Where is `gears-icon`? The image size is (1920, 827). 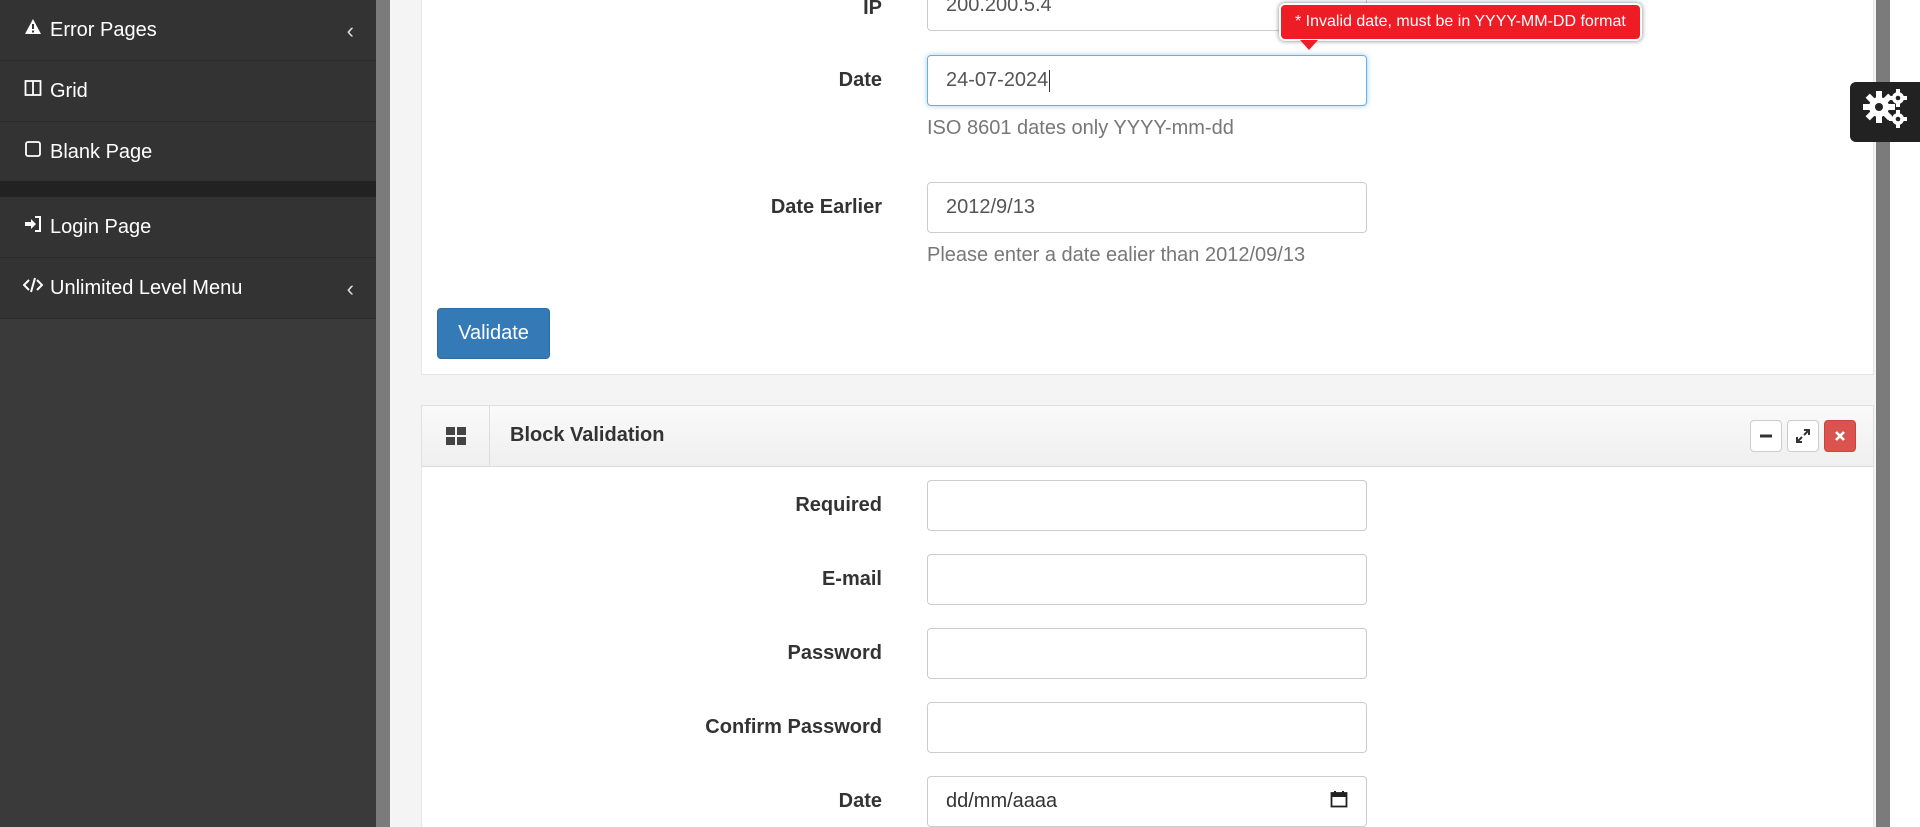 gears-icon is located at coordinates (1885, 112).